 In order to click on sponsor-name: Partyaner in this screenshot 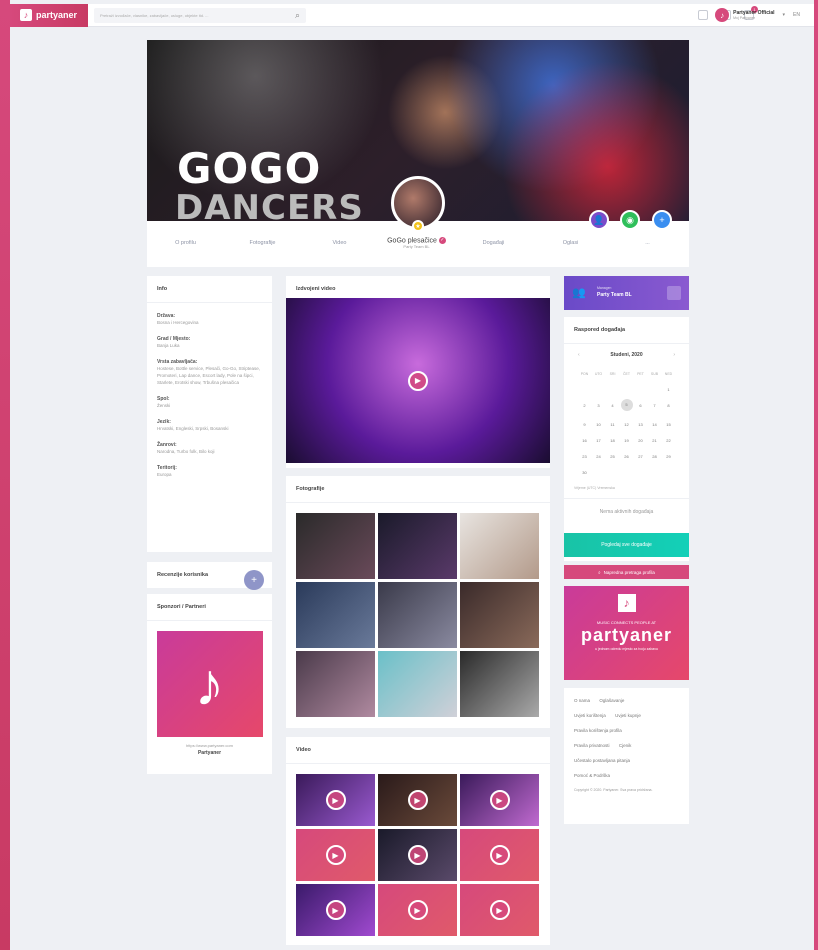, I will do `click(209, 753)`.